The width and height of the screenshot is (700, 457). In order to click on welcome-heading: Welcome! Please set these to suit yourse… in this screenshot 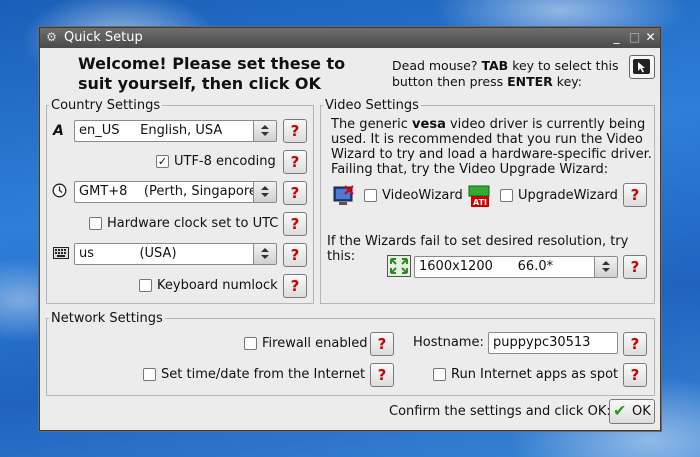, I will do `click(211, 74)`.